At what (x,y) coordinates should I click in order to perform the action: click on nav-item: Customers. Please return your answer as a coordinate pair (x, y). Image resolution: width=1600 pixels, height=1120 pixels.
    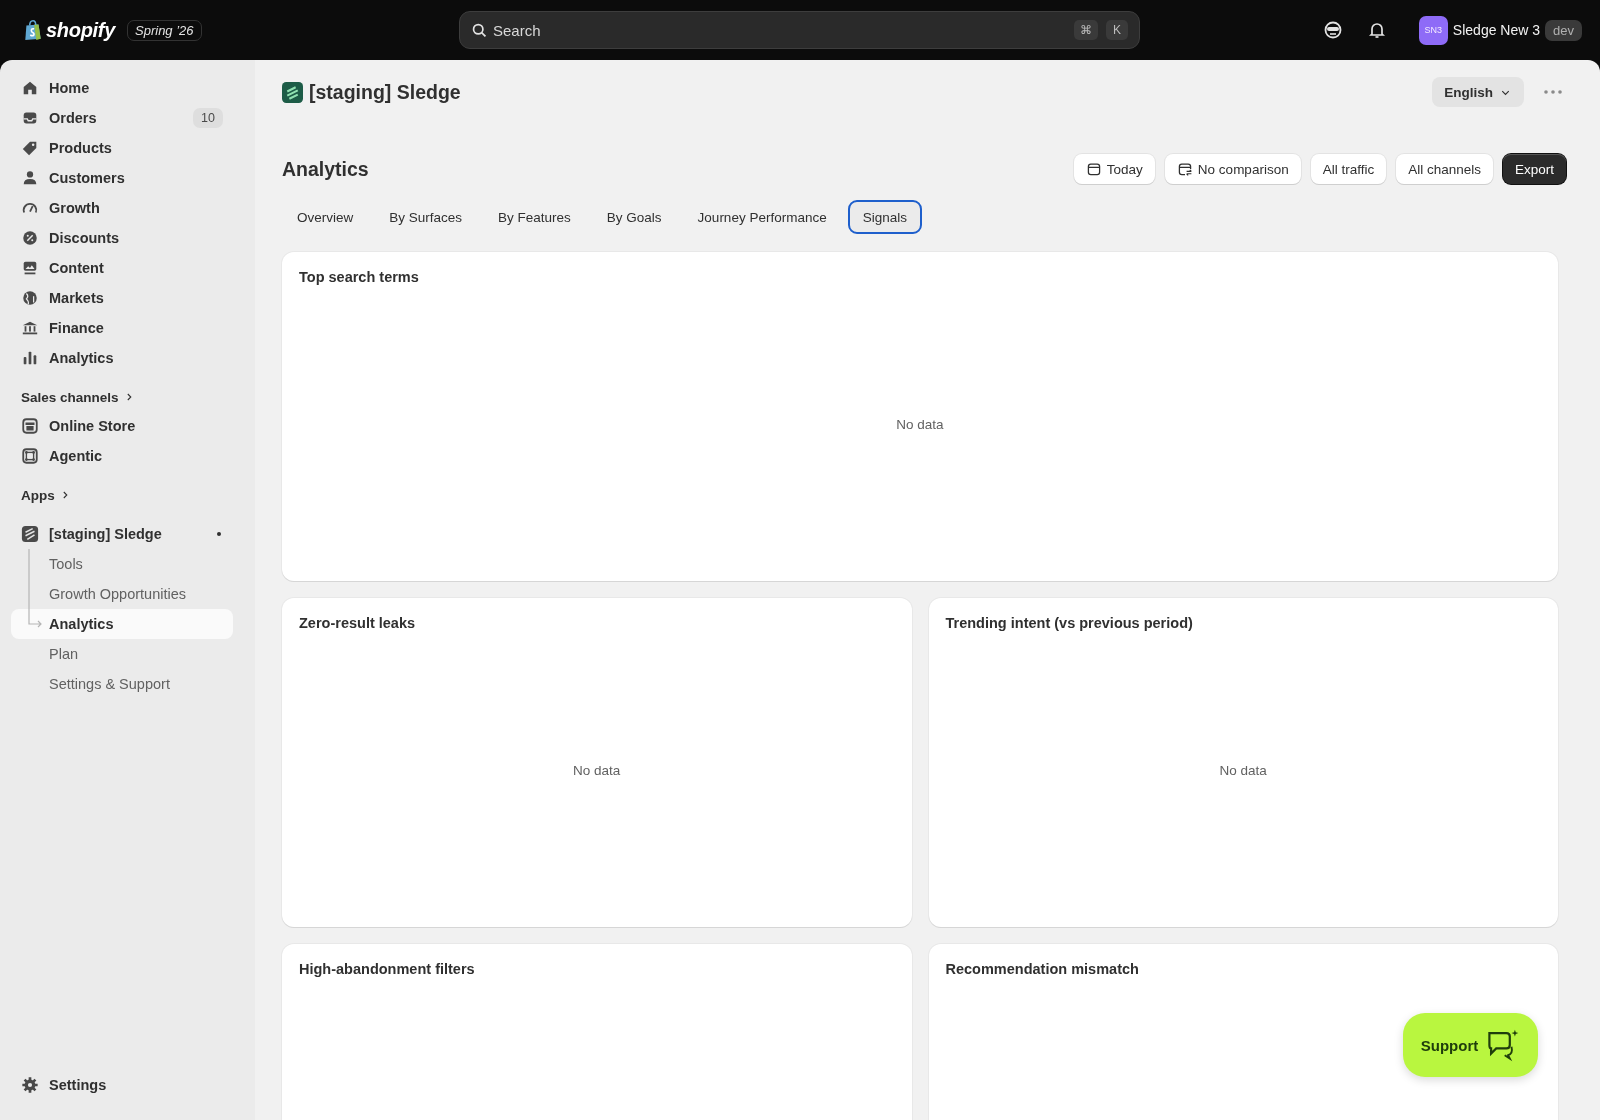
    Looking at the image, I should click on (122, 178).